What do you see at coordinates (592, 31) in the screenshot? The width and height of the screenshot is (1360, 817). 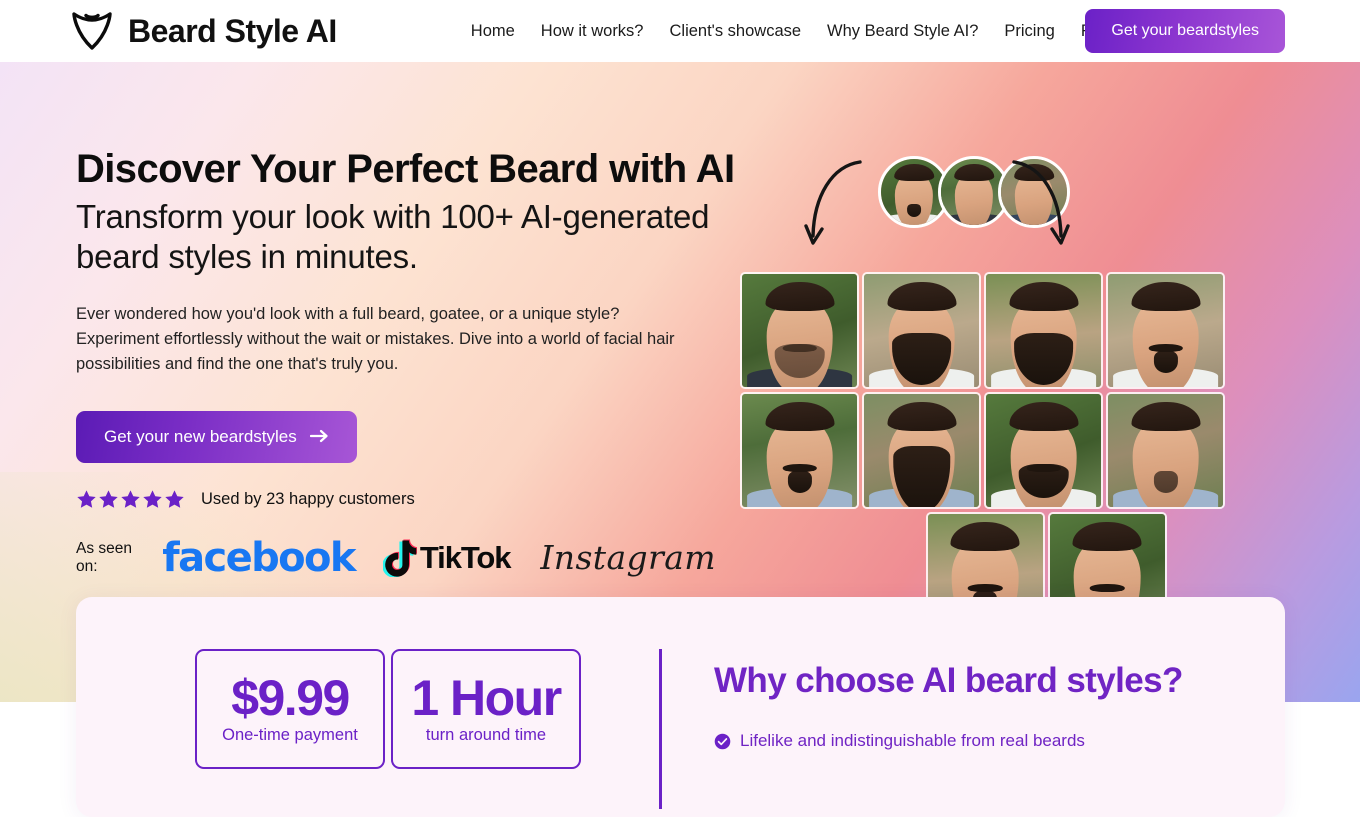 I see `nav-item-how-it-works: How it works?` at bounding box center [592, 31].